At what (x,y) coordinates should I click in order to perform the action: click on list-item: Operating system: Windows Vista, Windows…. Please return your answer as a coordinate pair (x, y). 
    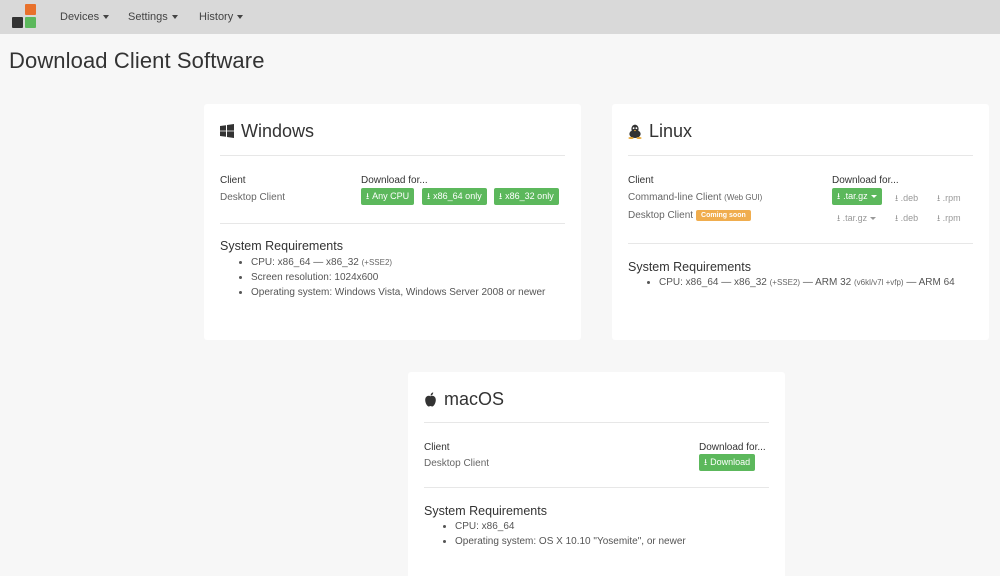
    Looking at the image, I should click on (398, 292).